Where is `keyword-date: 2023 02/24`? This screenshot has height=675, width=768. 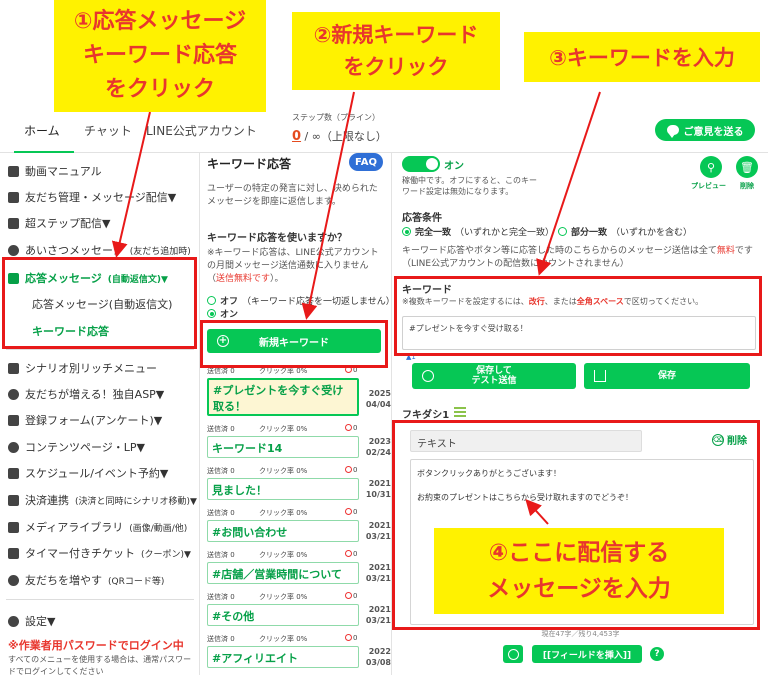 keyword-date: 2023 02/24 is located at coordinates (378, 447).